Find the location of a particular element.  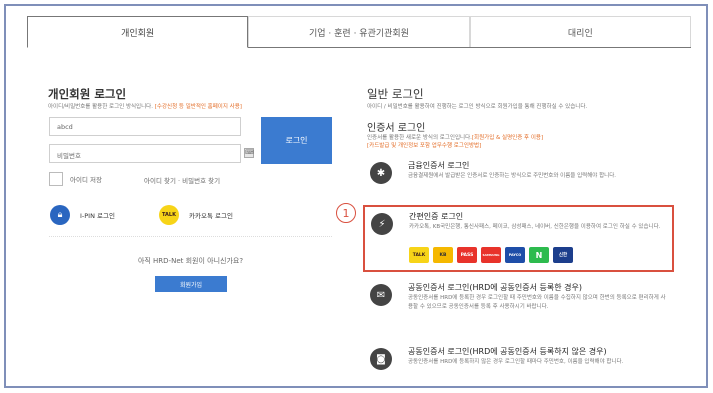

asterisk-icon: ✱ is located at coordinates (381, 173).